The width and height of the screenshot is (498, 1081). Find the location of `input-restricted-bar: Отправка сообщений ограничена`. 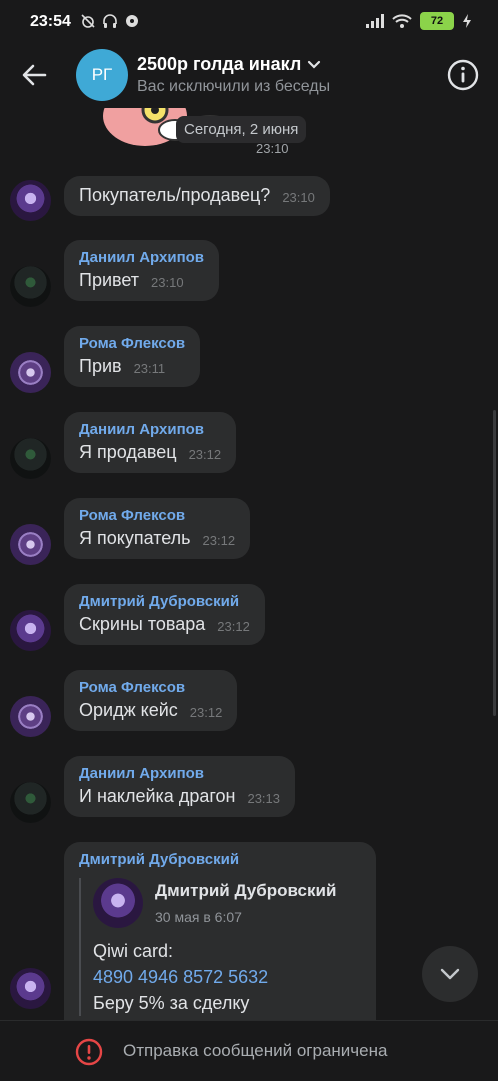

input-restricted-bar: Отправка сообщений ограничена is located at coordinates (249, 1050).